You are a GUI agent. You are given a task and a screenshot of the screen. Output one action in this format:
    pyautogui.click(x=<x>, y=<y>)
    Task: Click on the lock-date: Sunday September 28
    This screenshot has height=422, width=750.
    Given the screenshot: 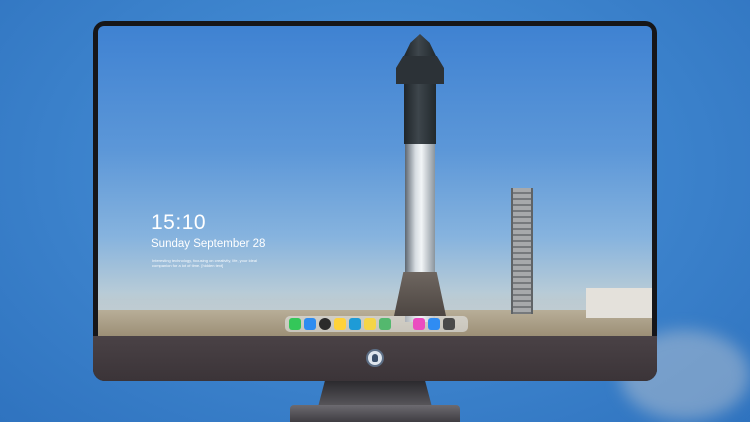 What is the action you would take?
    pyautogui.click(x=208, y=244)
    